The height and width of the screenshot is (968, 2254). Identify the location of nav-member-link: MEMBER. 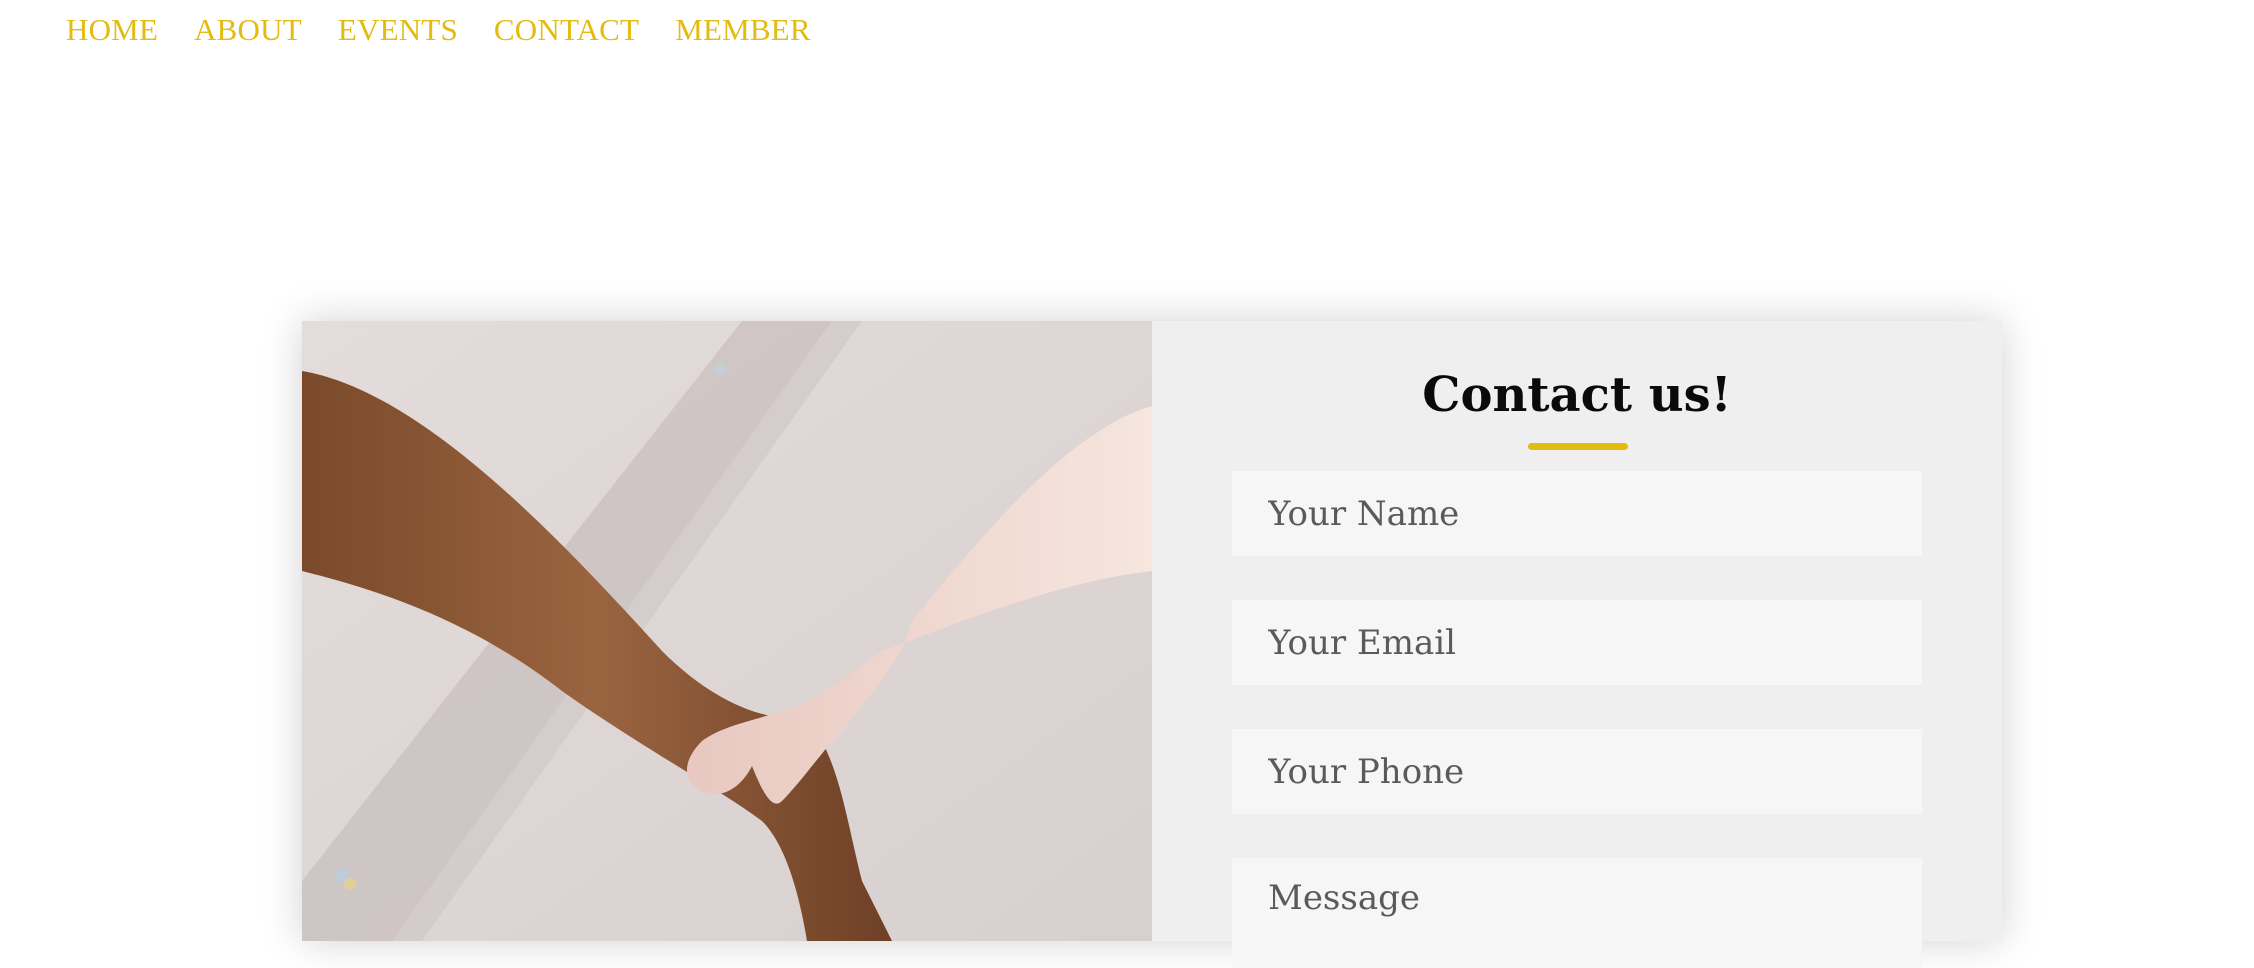
(743, 30).